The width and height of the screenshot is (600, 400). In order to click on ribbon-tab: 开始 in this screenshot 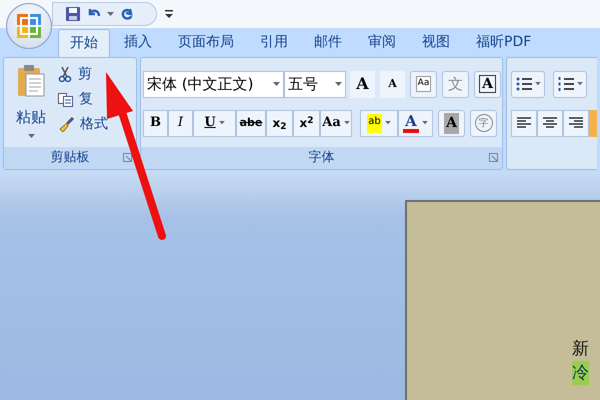, I will do `click(84, 42)`.